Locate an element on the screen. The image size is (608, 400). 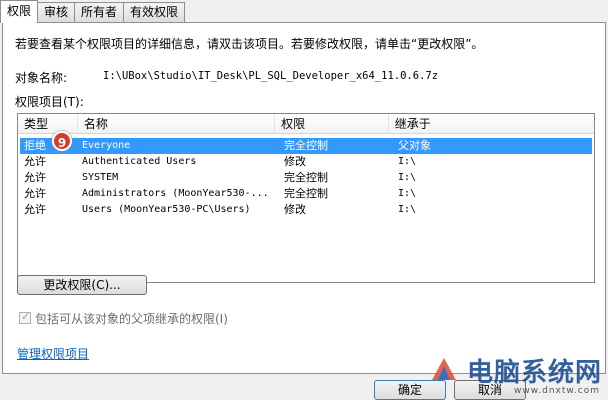
tab-auditing: 审核 is located at coordinates (57, 12).